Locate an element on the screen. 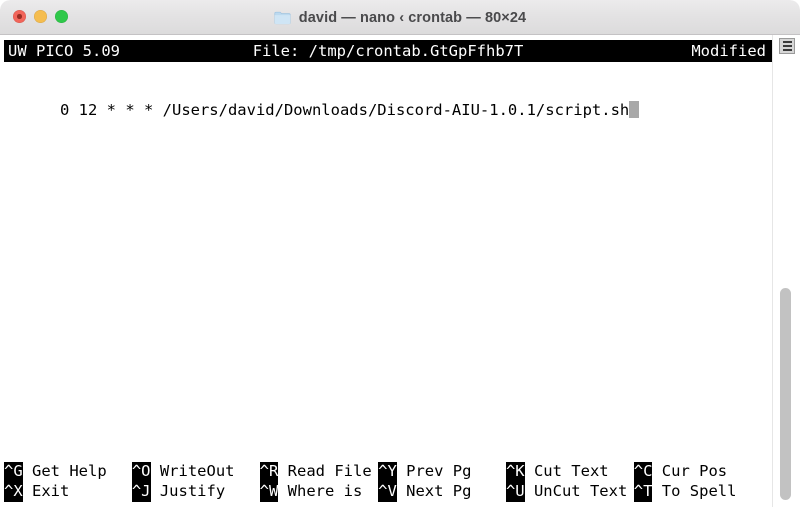 The image size is (800, 507). shortcut-label: Next Pg is located at coordinates (434, 491).